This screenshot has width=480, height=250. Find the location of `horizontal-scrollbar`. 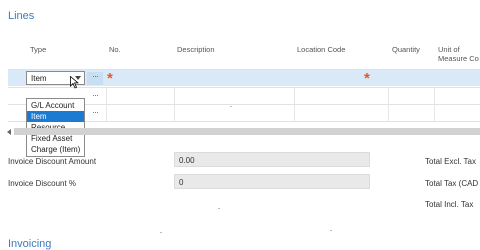

horizontal-scrollbar is located at coordinates (247, 131).